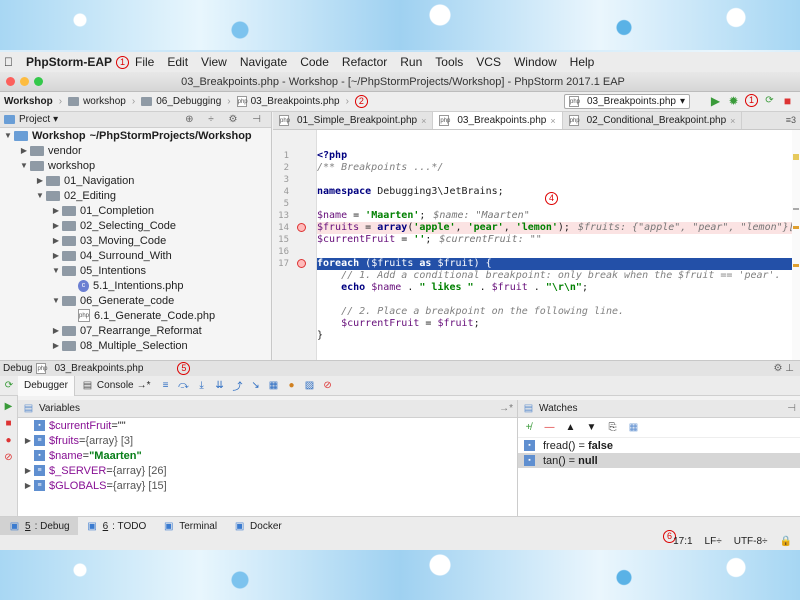 The width and height of the screenshot is (800, 600). What do you see at coordinates (38, 81) in the screenshot?
I see `zoom-window-button` at bounding box center [38, 81].